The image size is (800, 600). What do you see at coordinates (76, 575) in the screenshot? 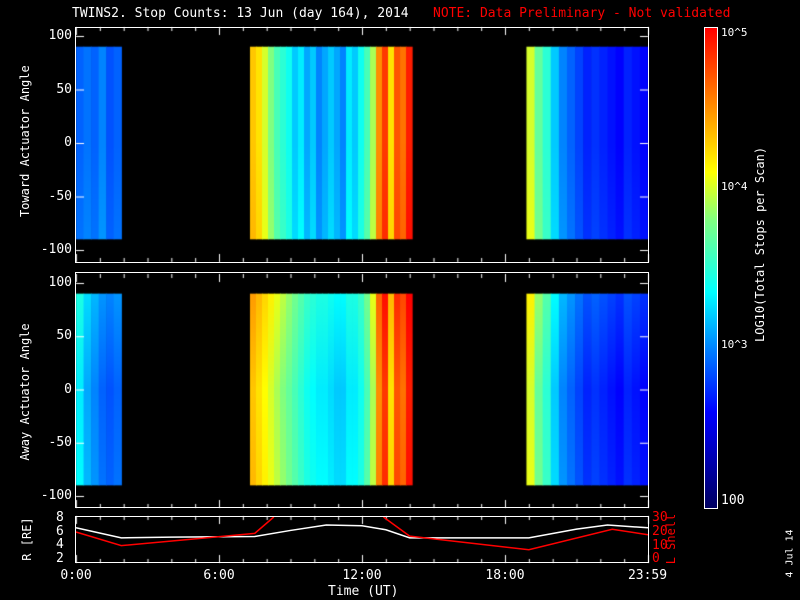
I see `x-tick-label: 0:00` at bounding box center [76, 575].